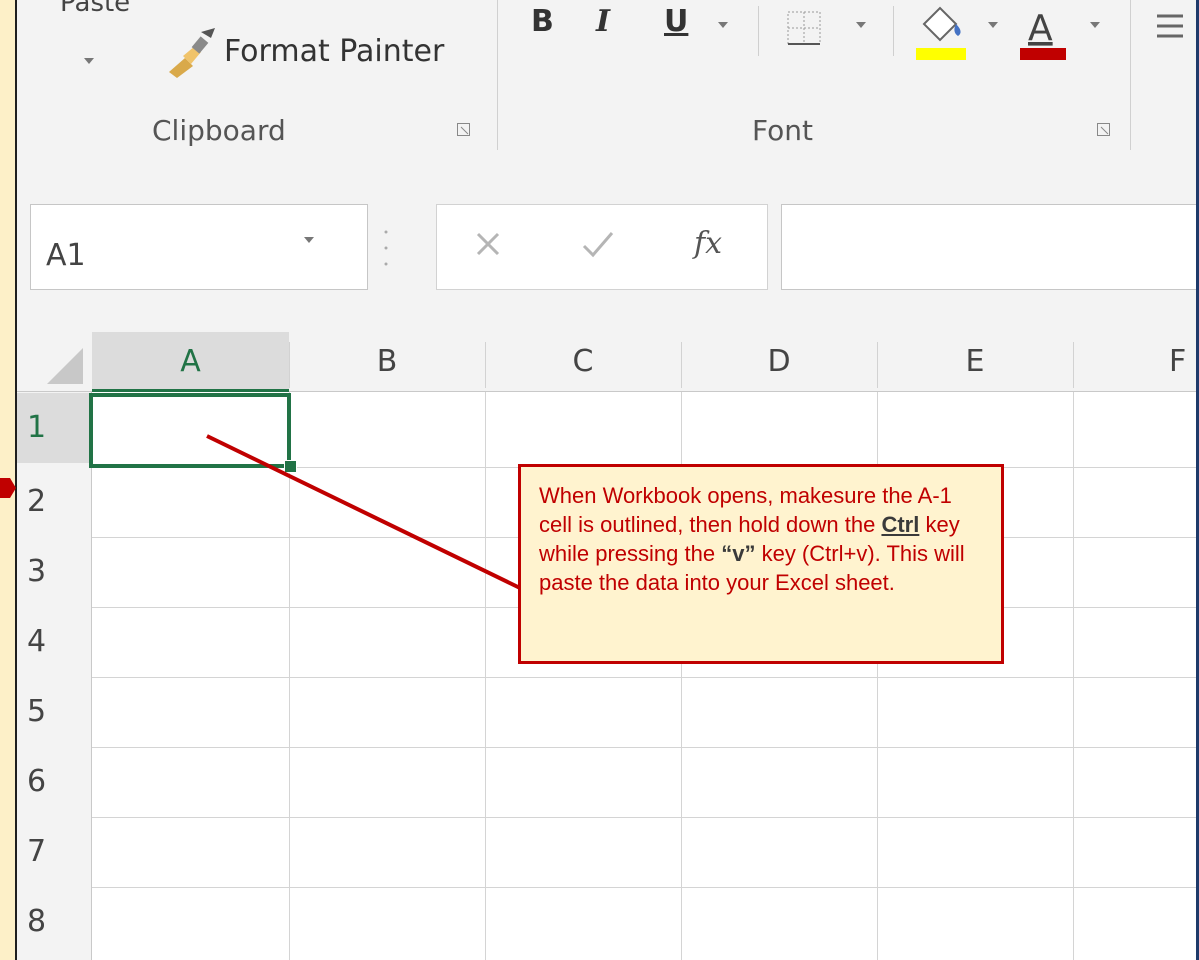 The image size is (1199, 960). Describe the element at coordinates (8, 488) in the screenshot. I see `arrow-pointer-icon` at that location.